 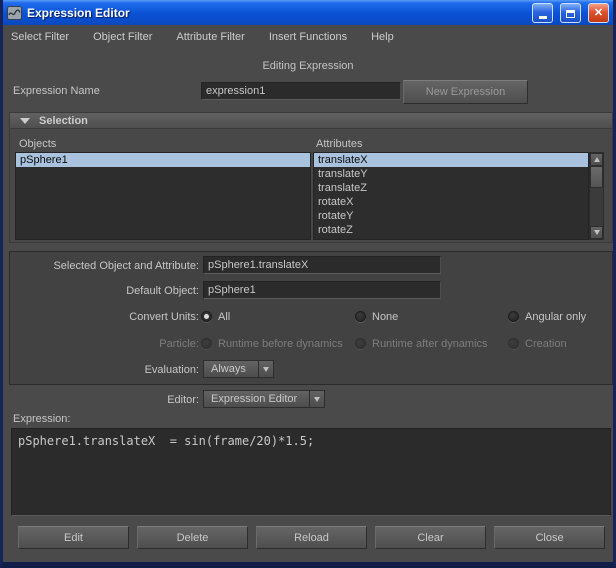 What do you see at coordinates (596, 196) in the screenshot?
I see `attributes-scrollbar` at bounding box center [596, 196].